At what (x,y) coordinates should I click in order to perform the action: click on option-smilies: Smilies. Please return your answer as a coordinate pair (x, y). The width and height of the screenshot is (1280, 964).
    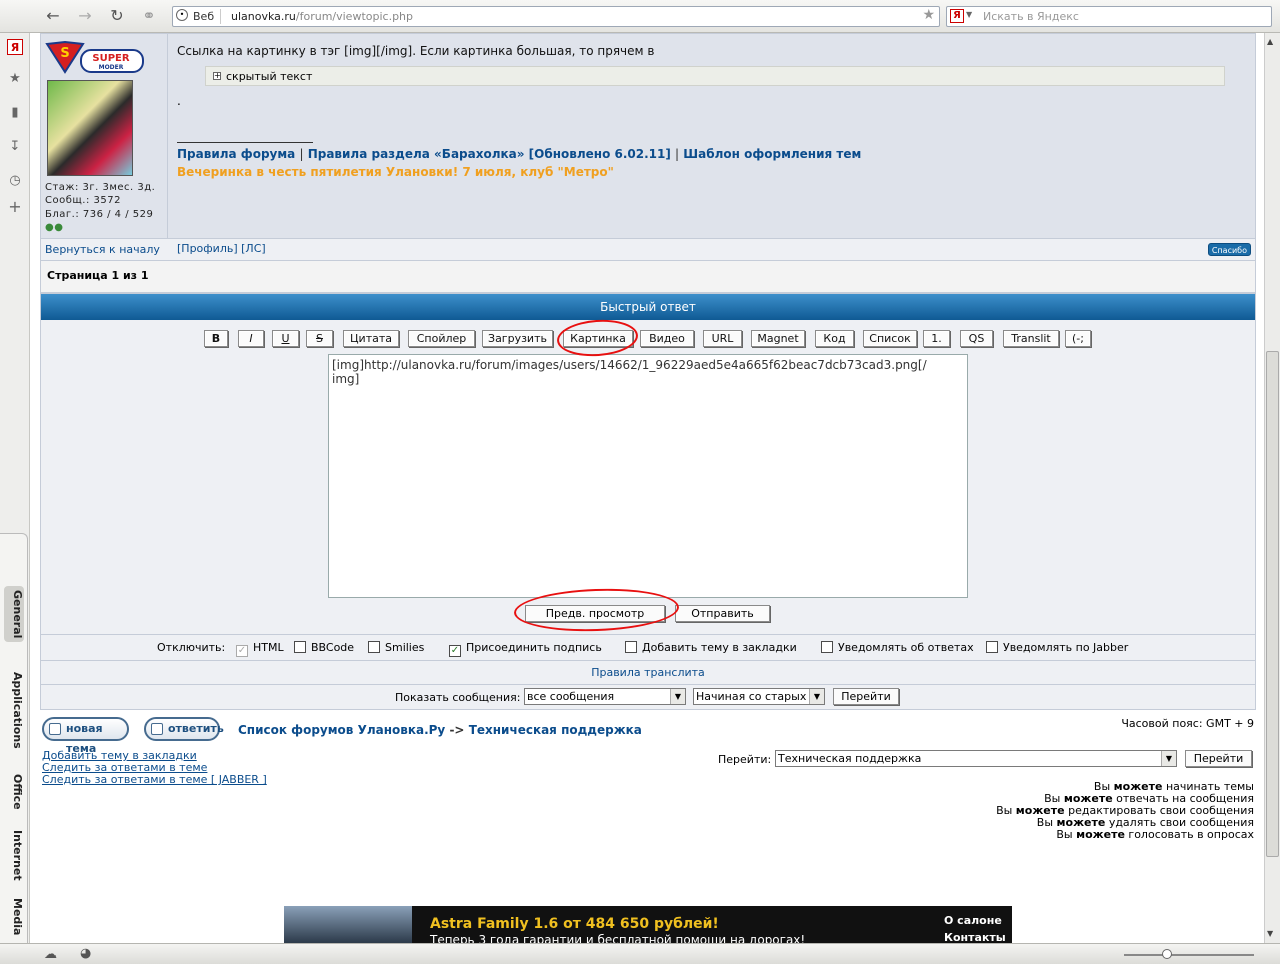
    Looking at the image, I should click on (396, 647).